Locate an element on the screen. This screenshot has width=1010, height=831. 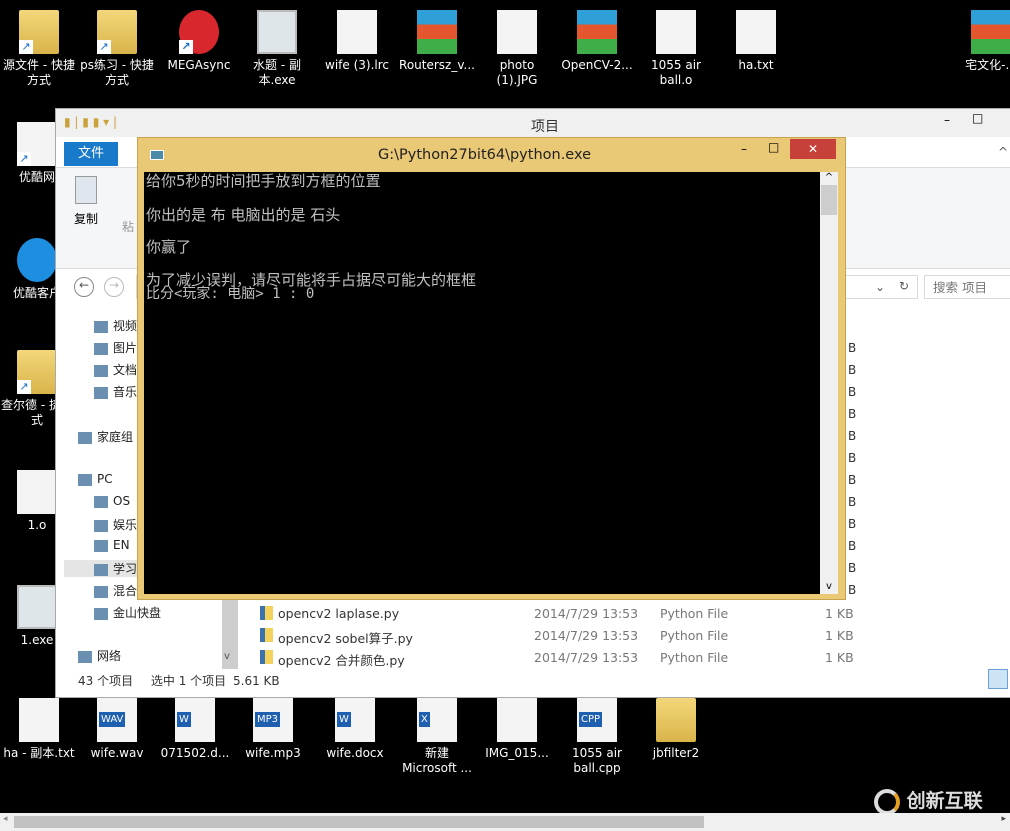
back-button: ← is located at coordinates (84, 287).